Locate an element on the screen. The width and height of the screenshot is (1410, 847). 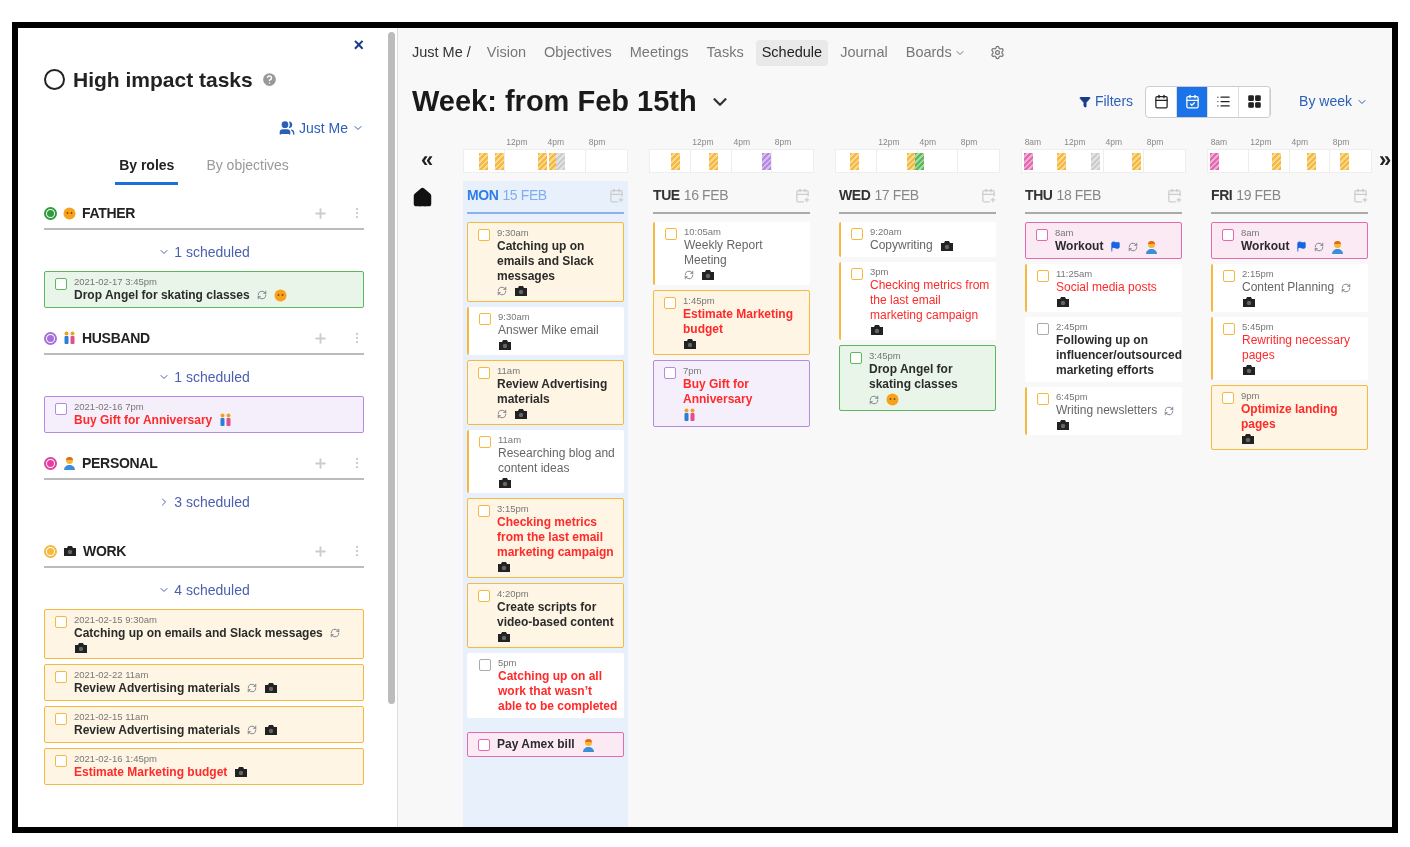
task-card: 2021-02-17 3:45pm Drop Angel for skating classes is located at coordinates (204, 289).